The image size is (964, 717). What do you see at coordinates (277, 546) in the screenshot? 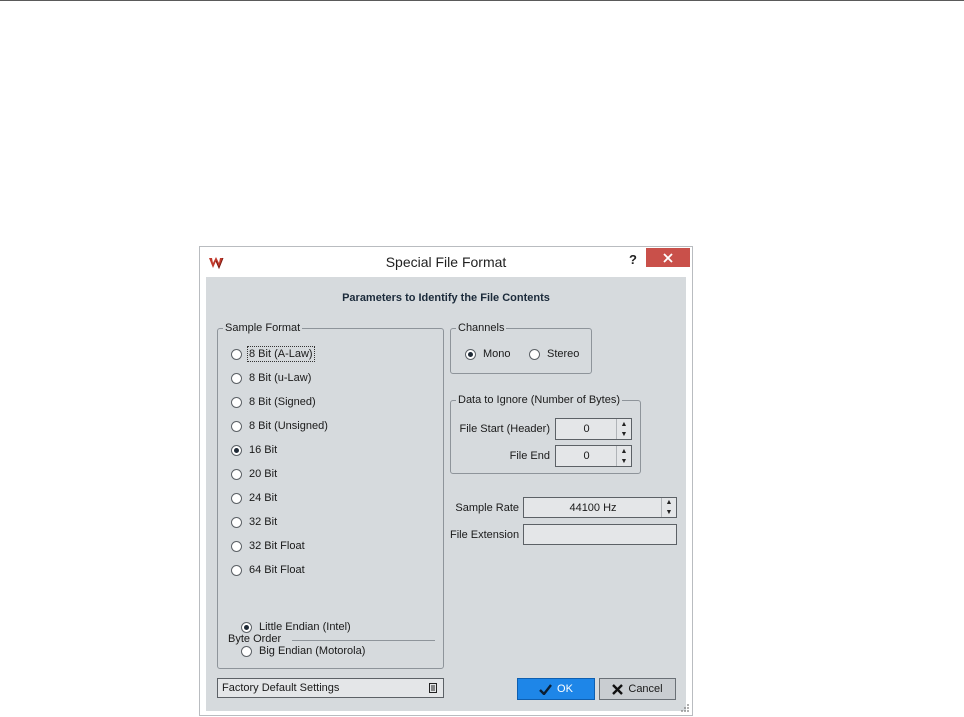
I see `radio-label: 32 Bit Float` at bounding box center [277, 546].